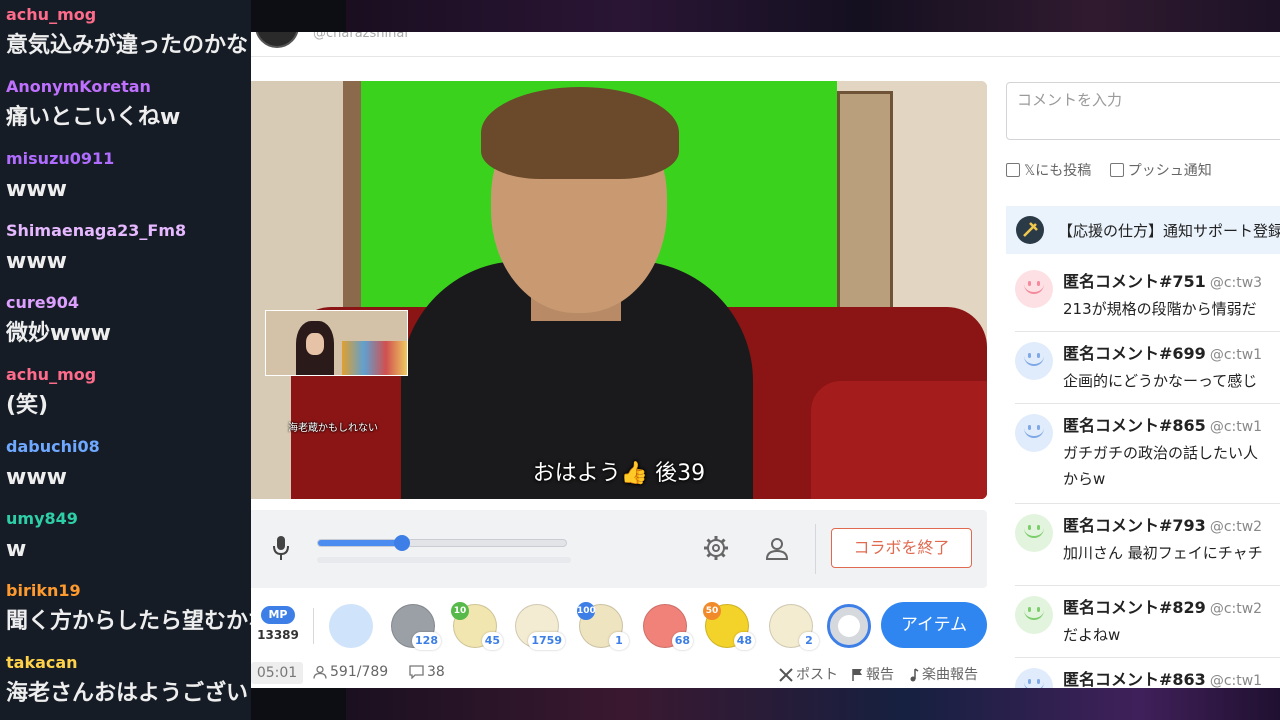 This screenshot has width=1280, height=720. Describe the element at coordinates (1057, 171) in the screenshot. I see `x-post-label: 𝕏にも投稿` at that location.